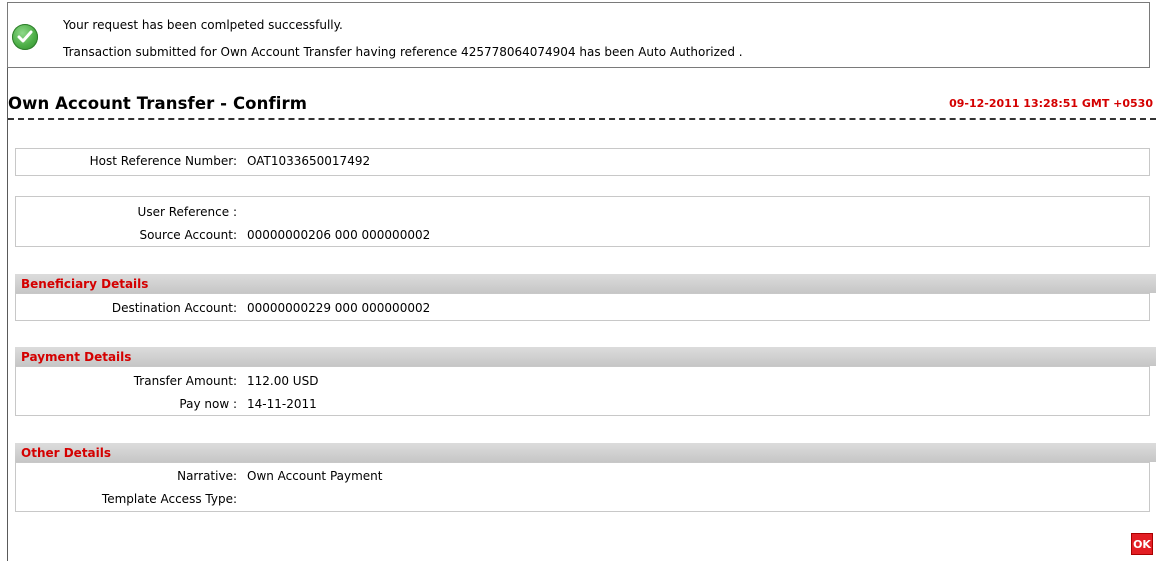 The image size is (1156, 561). Describe the element at coordinates (185, 381) in the screenshot. I see `transfer-amount-label: Transfer Amount:` at that location.